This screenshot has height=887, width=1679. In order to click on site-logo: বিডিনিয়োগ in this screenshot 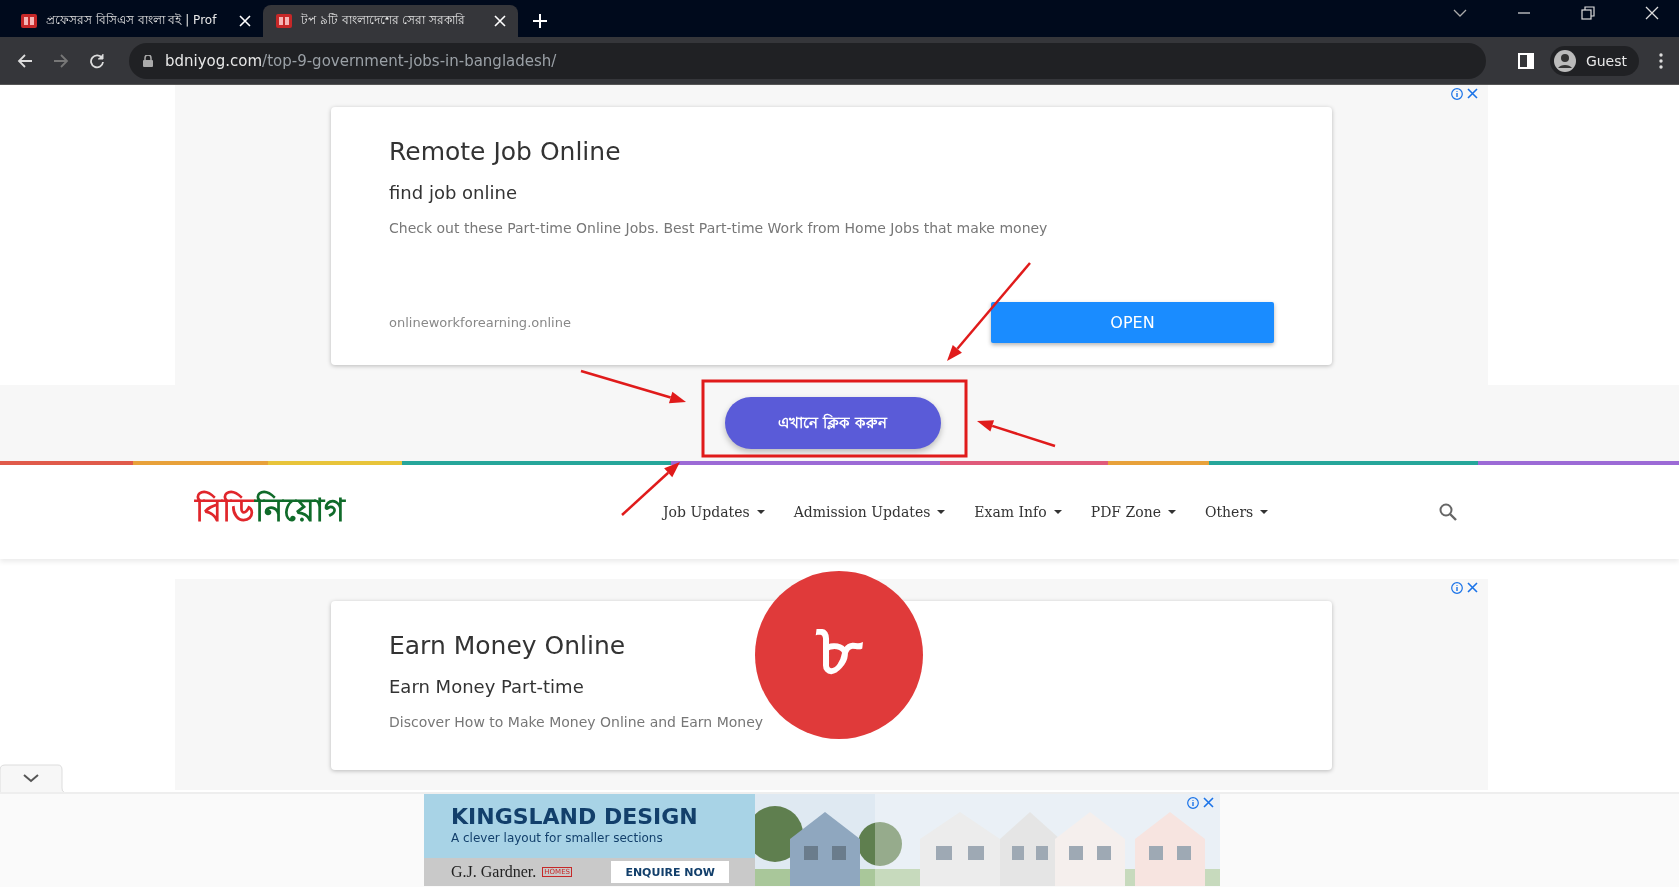, I will do `click(270, 512)`.